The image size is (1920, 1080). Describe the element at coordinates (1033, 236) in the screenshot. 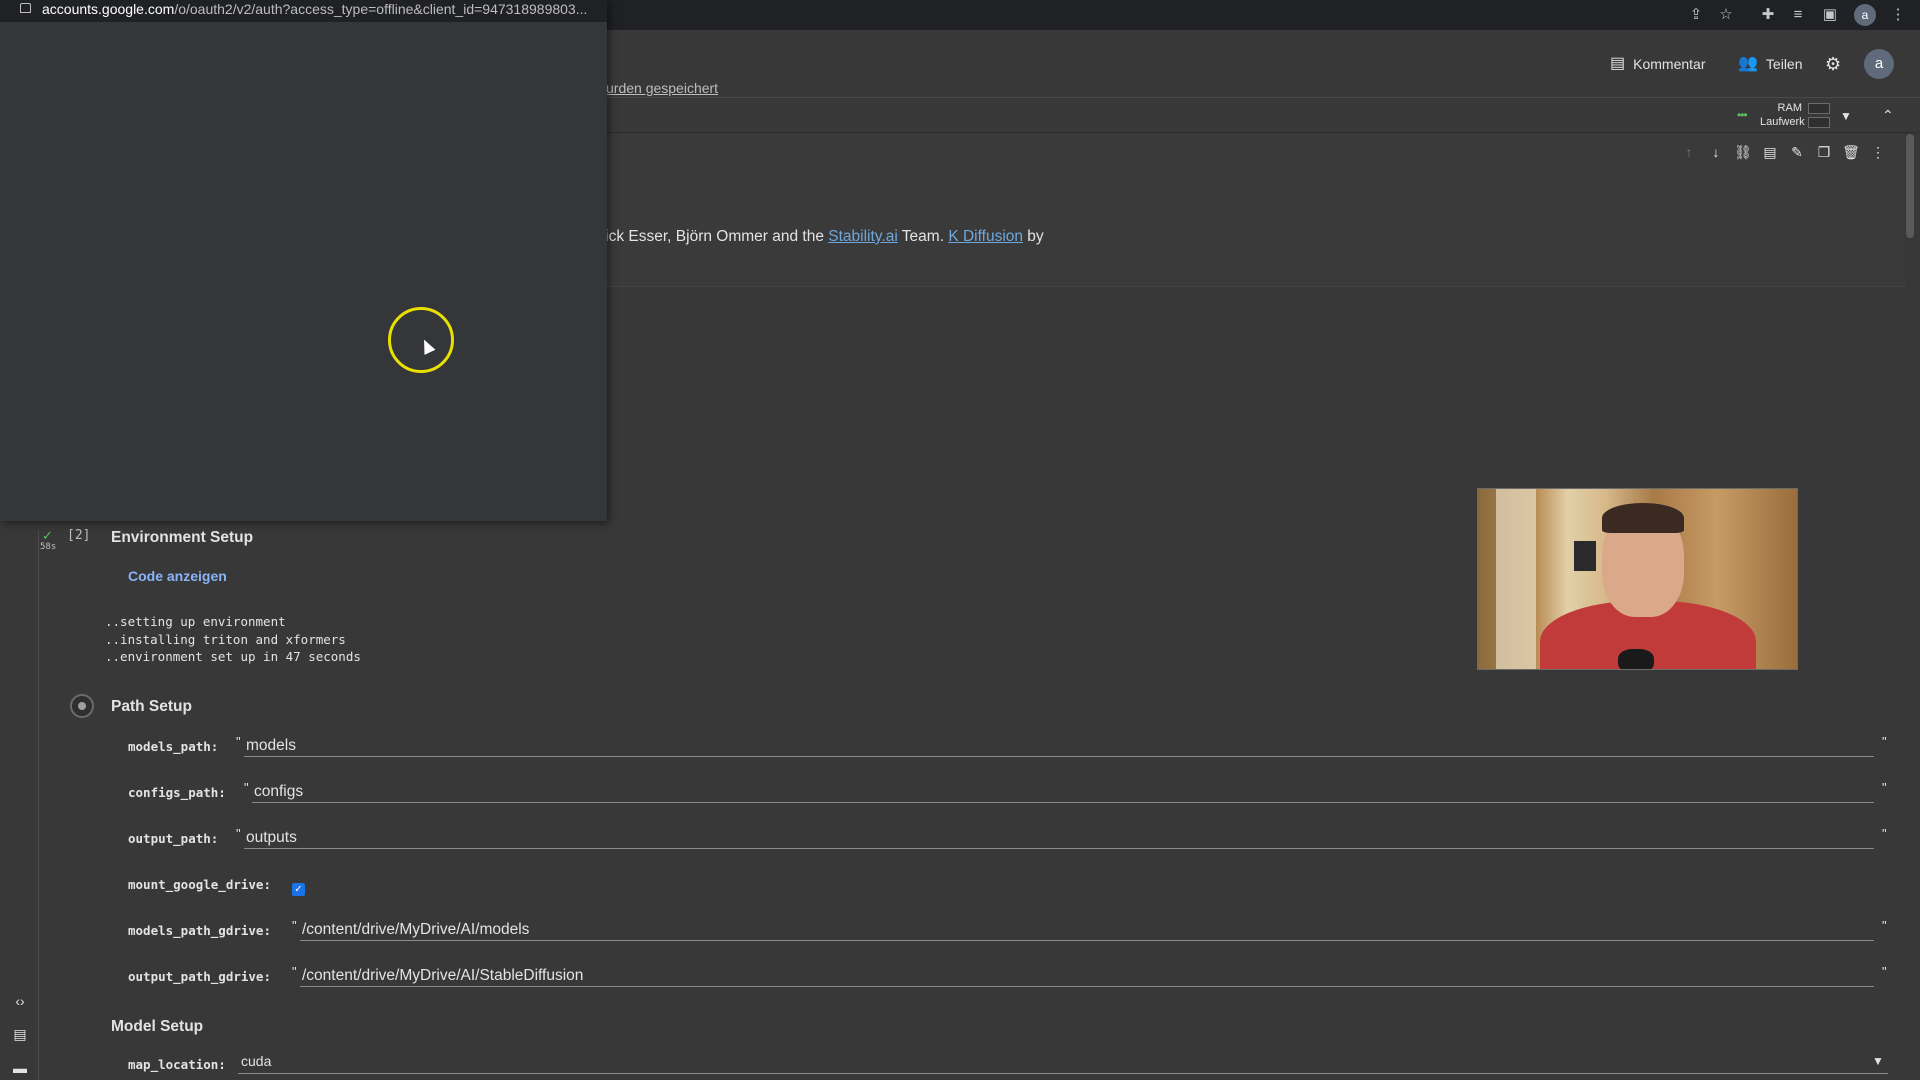

I see `credits-suffix: by` at that location.